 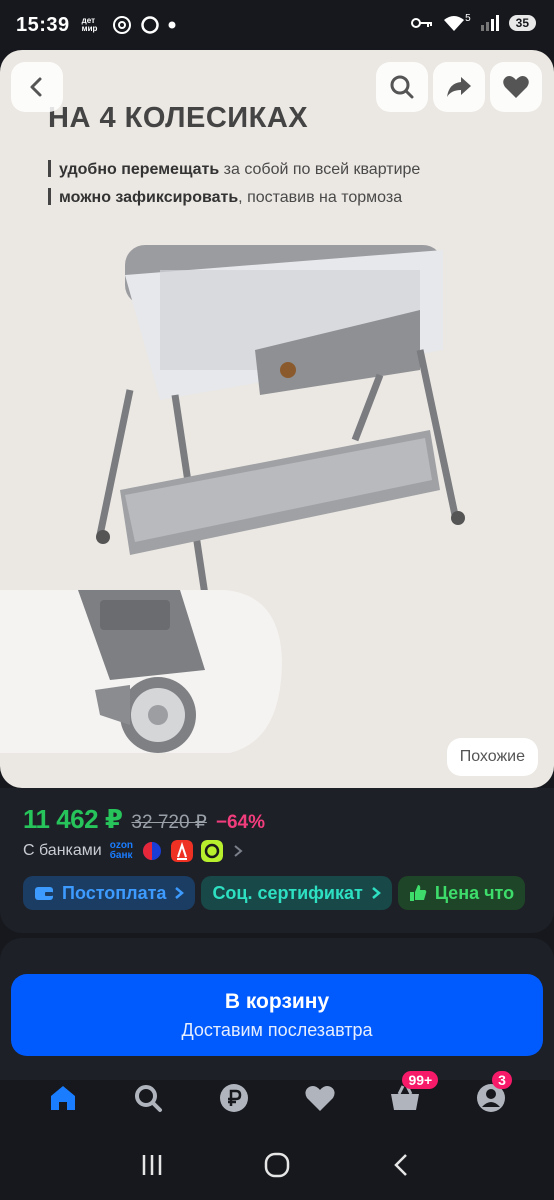 What do you see at coordinates (468, 18) in the screenshot?
I see `network-badge: 5` at bounding box center [468, 18].